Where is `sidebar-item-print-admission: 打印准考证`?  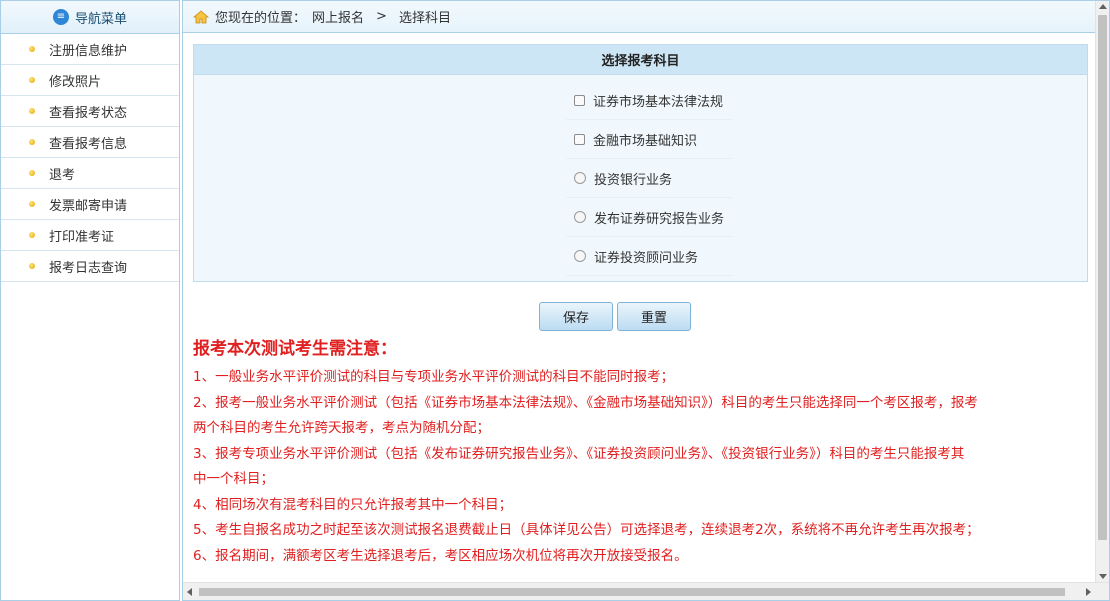
sidebar-item-print-admission: 打印准考证 is located at coordinates (90, 235).